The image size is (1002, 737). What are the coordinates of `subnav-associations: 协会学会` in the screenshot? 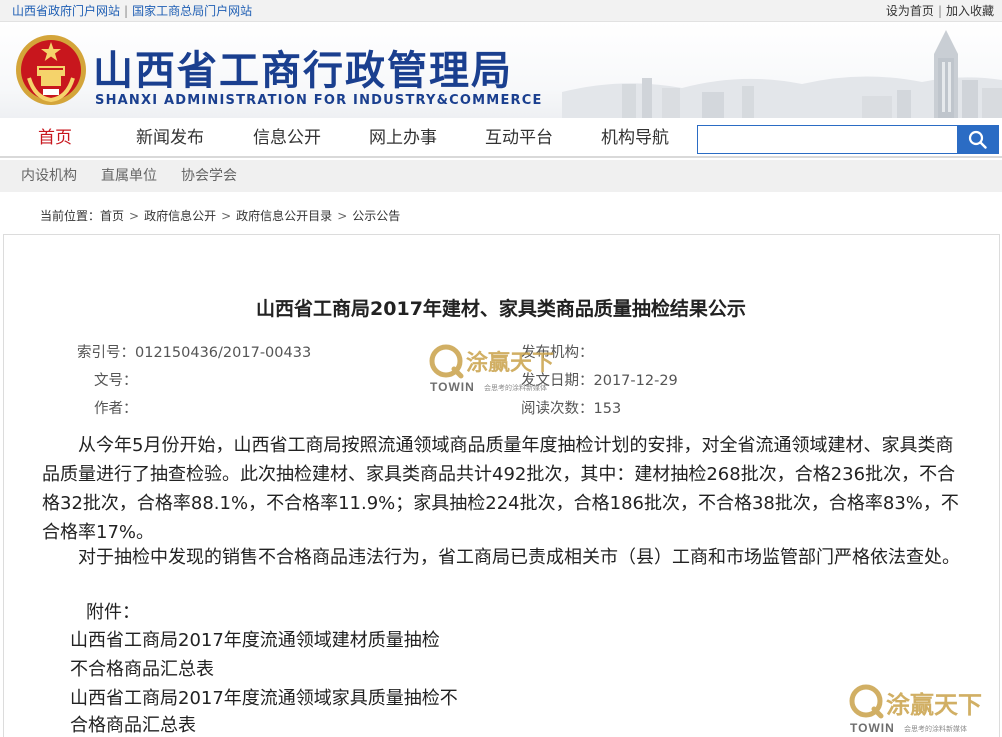 It's located at (209, 176).